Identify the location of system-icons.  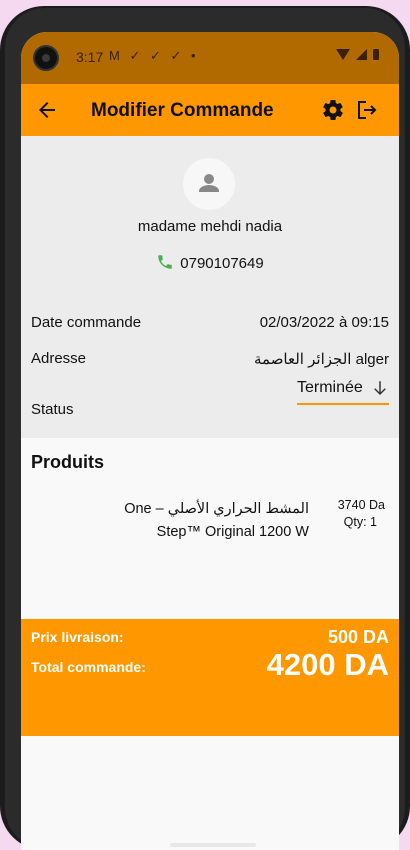
(357, 54).